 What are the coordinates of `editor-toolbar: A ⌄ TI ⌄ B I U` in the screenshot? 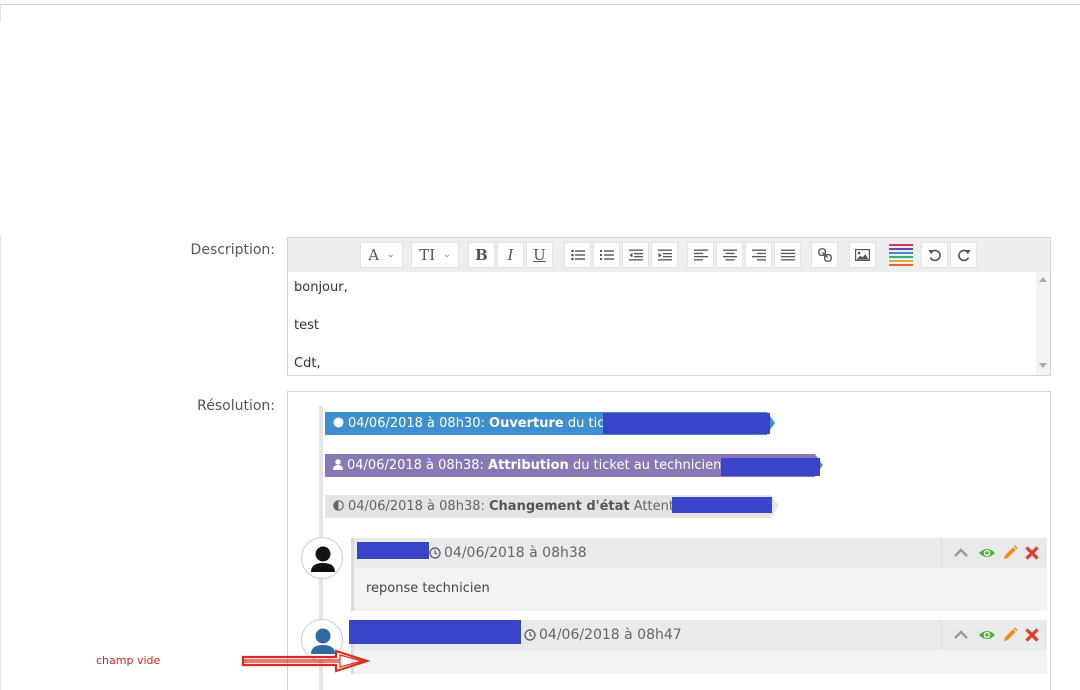 It's located at (669, 255).